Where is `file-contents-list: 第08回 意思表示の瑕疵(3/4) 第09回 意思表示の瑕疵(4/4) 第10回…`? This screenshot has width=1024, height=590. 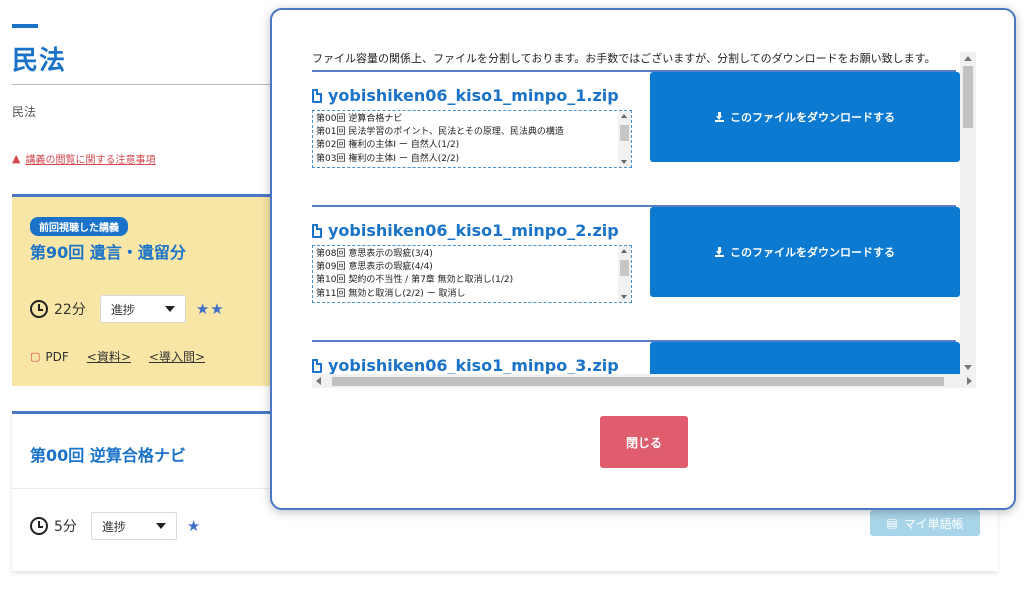
file-contents-list: 第08回 意思表示の瑕疵(3/4) 第09回 意思表示の瑕疵(4/4) 第10回… is located at coordinates (472, 274).